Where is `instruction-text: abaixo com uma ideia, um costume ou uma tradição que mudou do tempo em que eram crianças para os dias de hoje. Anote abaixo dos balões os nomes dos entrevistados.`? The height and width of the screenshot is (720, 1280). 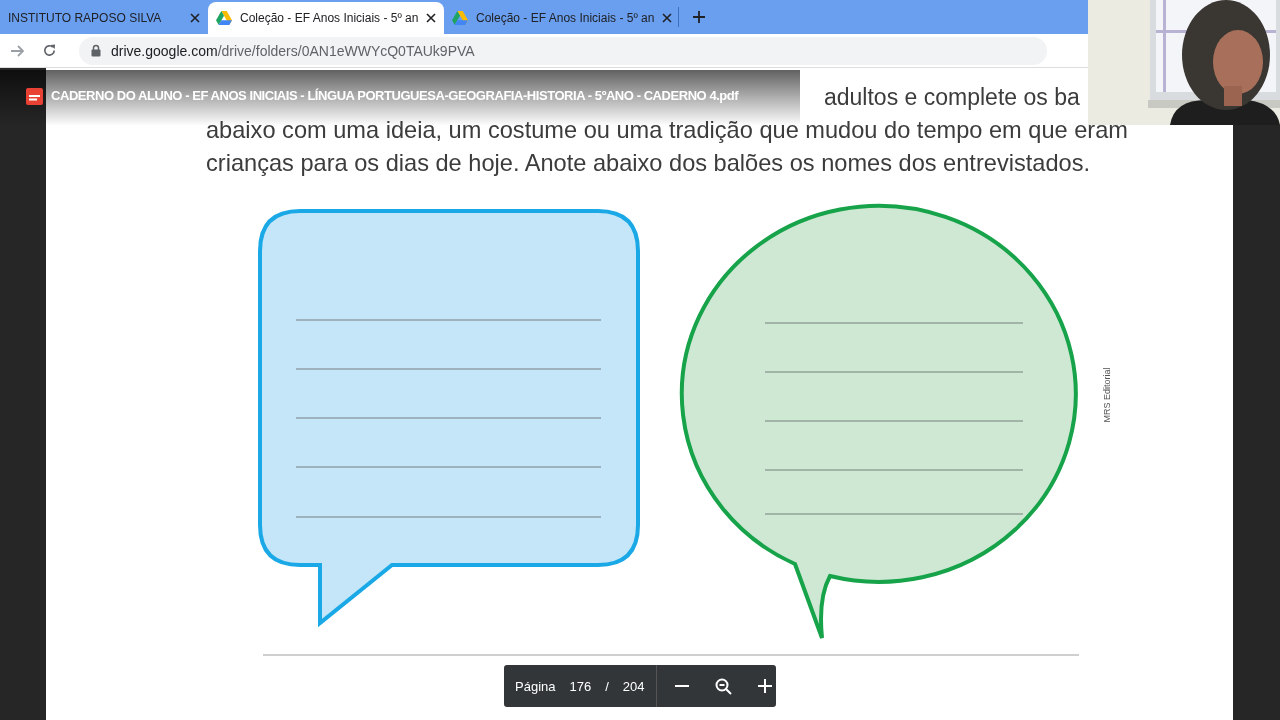
instruction-text: abaixo com uma ideia, um costume ou uma tradição que mudou do tempo em que eram crianças para os dias de hoje. Anote abaixo dos balões os nomes dos entrevistados. is located at coordinates (667, 147).